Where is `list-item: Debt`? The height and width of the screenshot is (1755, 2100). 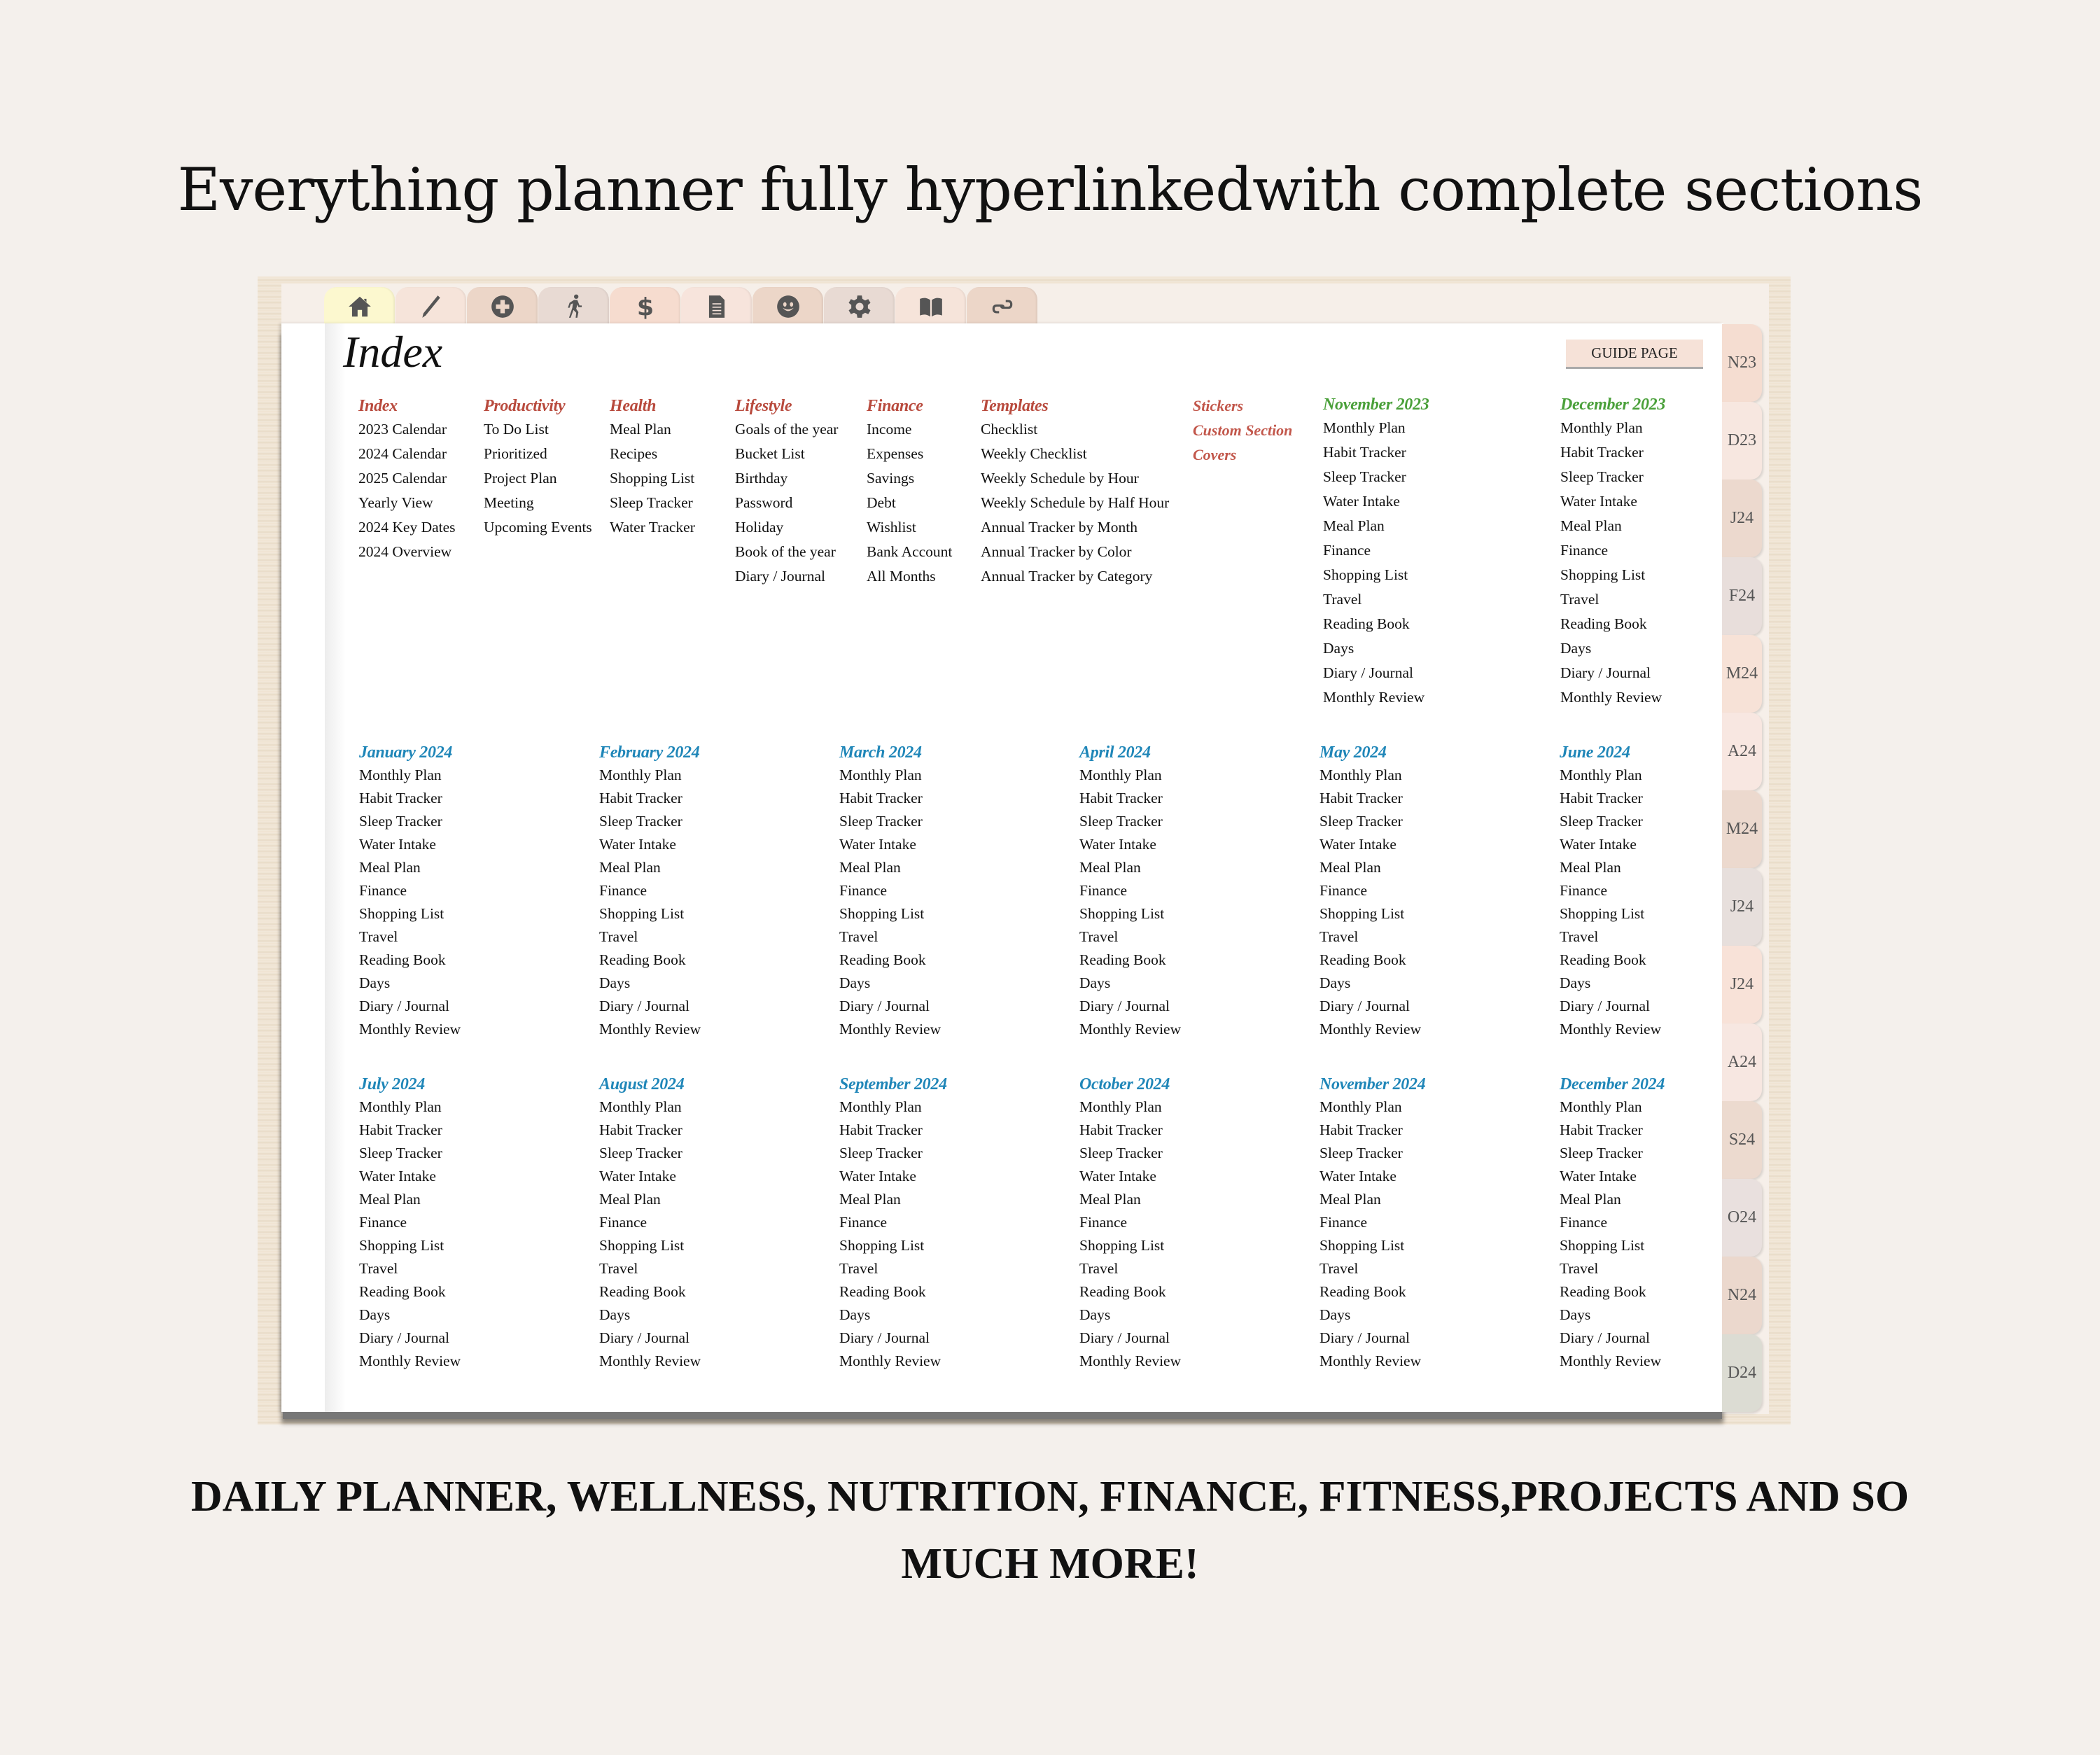
list-item: Debt is located at coordinates (909, 503).